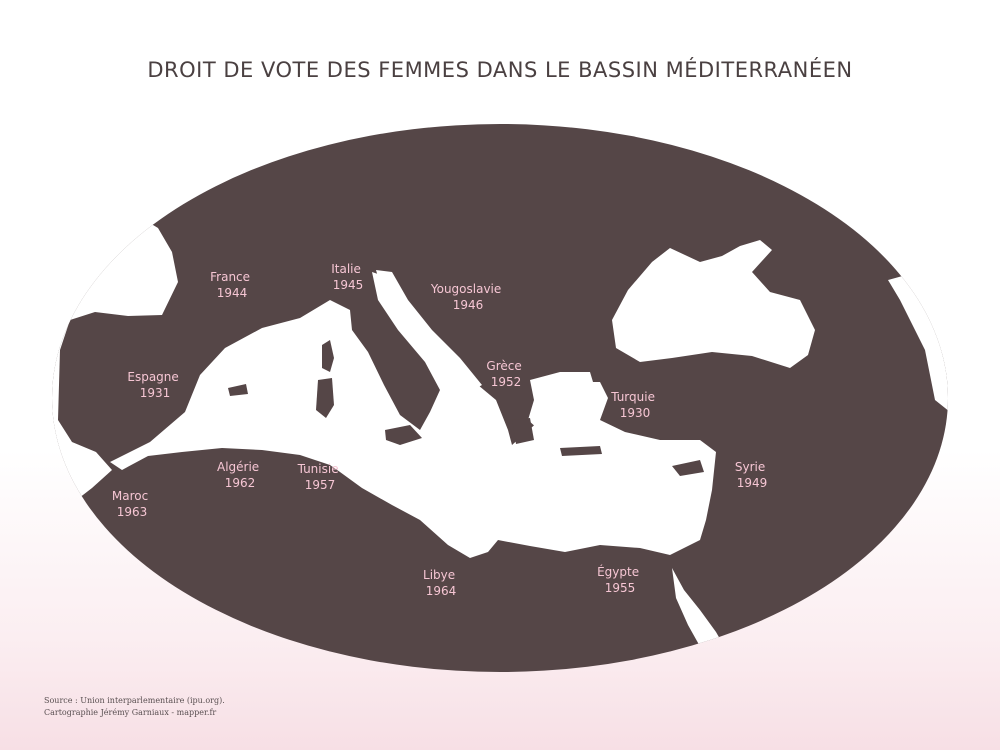  What do you see at coordinates (506, 382) in the screenshot?
I see `country-year: 1952` at bounding box center [506, 382].